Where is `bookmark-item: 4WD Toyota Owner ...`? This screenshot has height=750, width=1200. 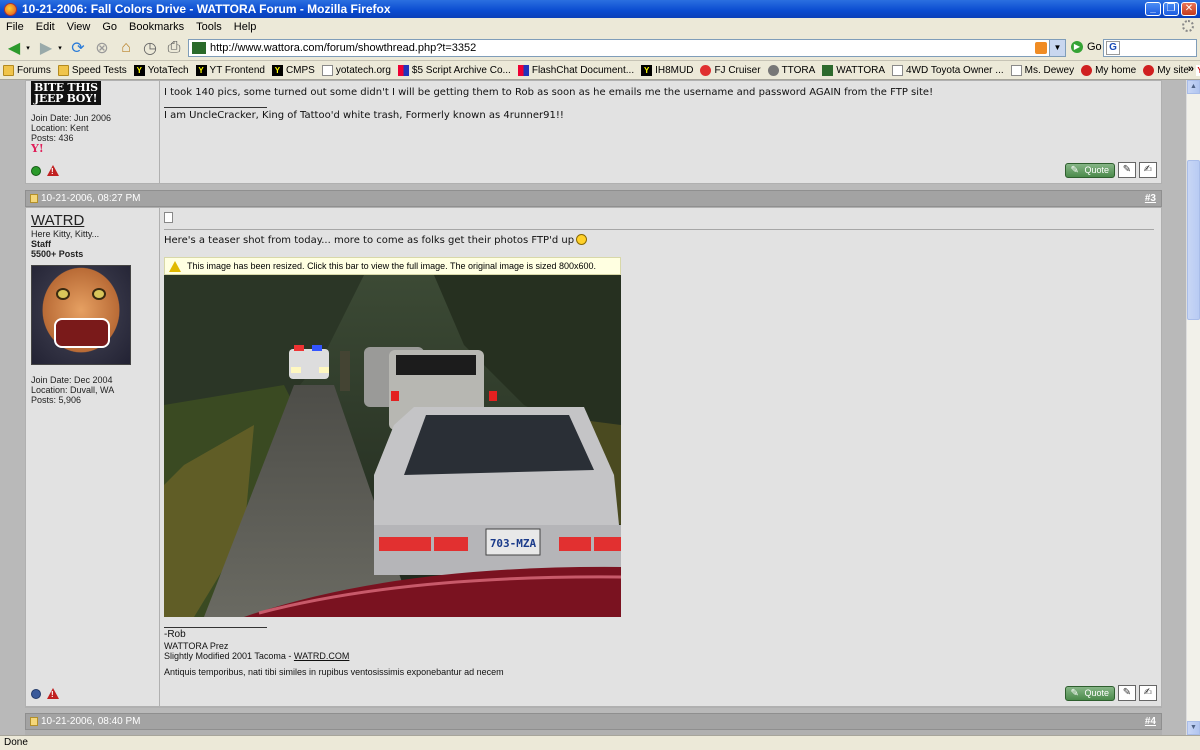
bookmark-item: 4WD Toyota Owner ... is located at coordinates (948, 70).